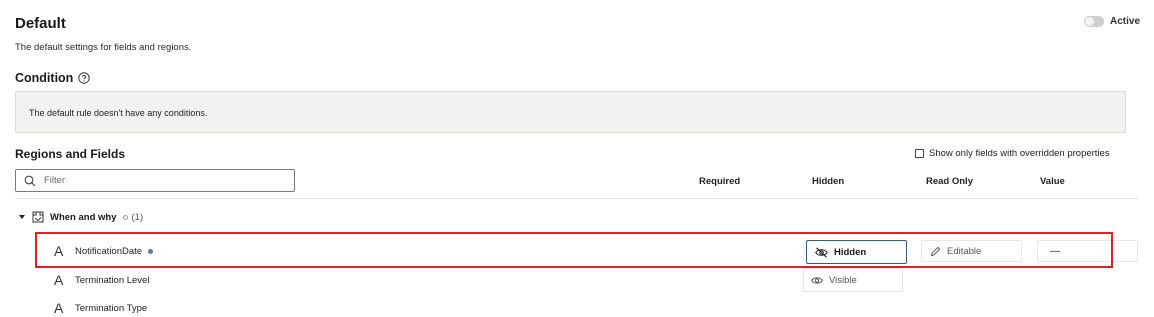  I want to click on active-toggle-group: Active, so click(1112, 21).